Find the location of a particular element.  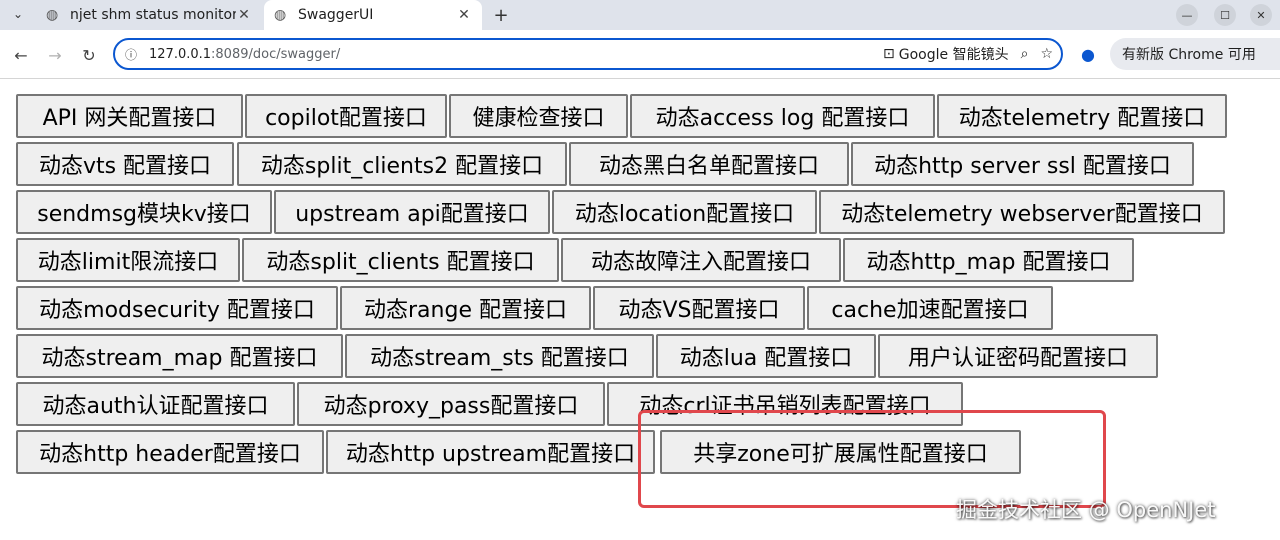

profile-avatar-icon: ● is located at coordinates (1088, 54).